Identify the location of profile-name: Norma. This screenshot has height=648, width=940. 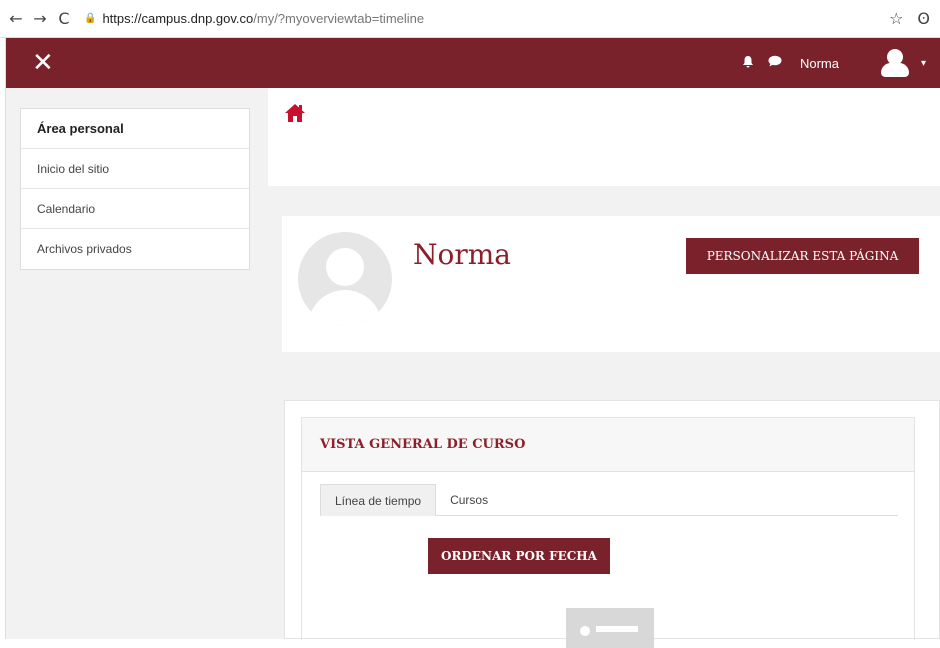
(462, 254).